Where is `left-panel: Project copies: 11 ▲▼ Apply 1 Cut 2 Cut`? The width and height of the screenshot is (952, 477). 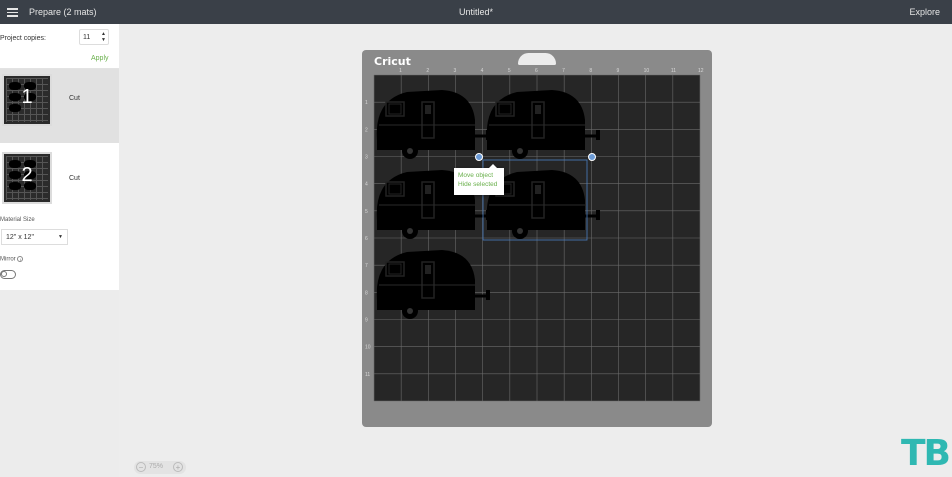
left-panel: Project copies: 11 ▲▼ Apply 1 Cut 2 Cut is located at coordinates (59, 250).